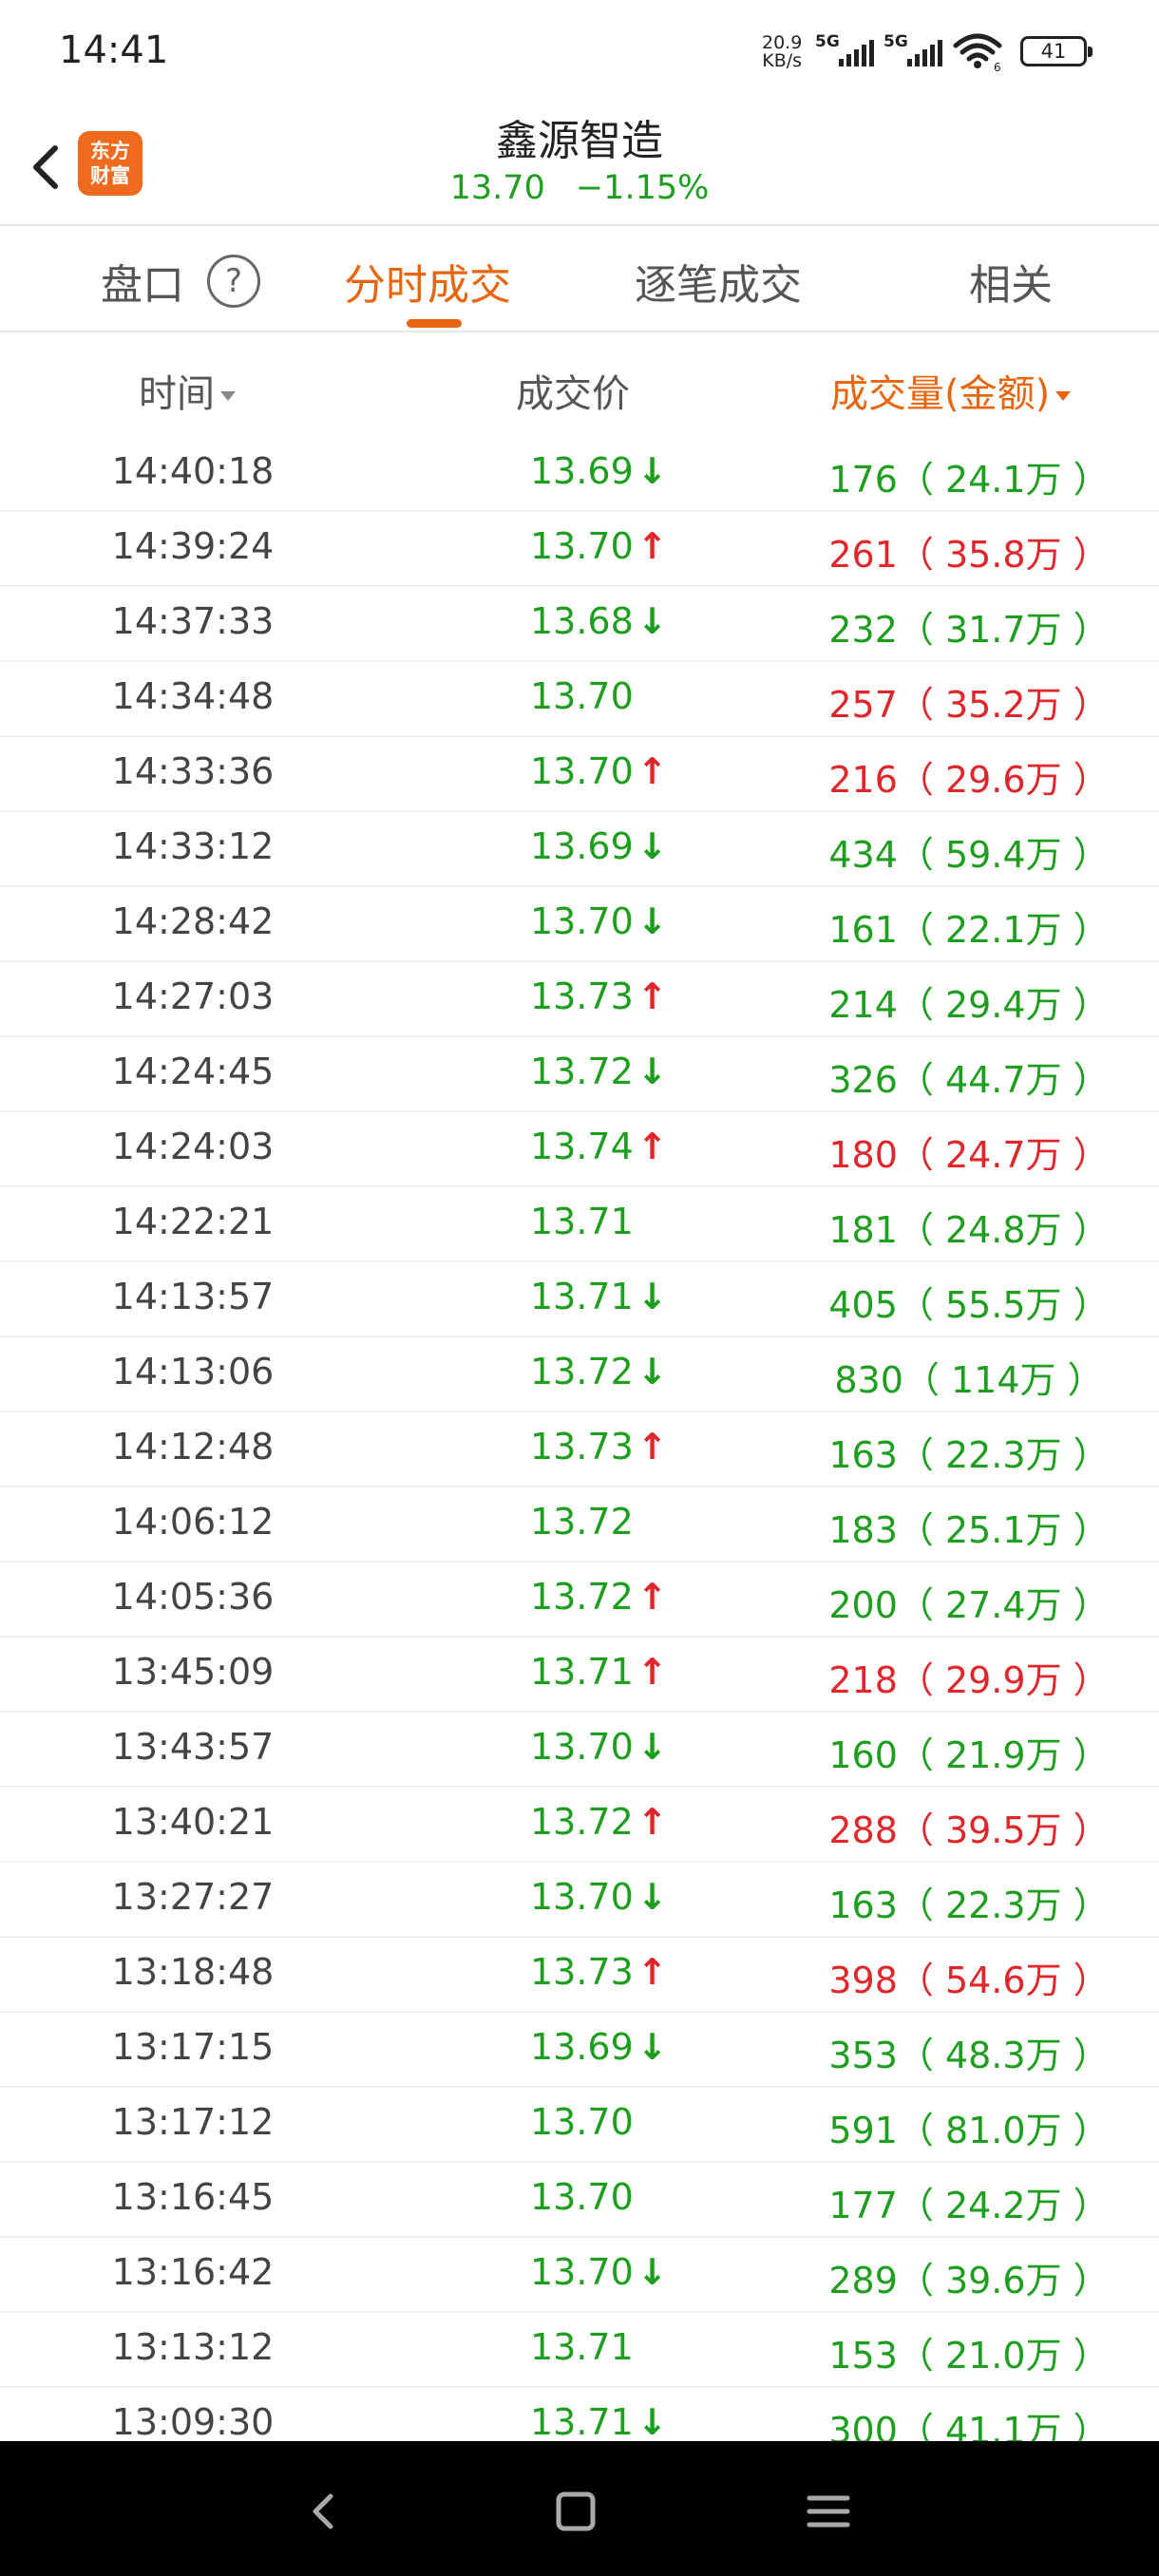  What do you see at coordinates (969, 2055) in the screenshot?
I see `trade-volume: 353（ 48.3万 ）` at bounding box center [969, 2055].